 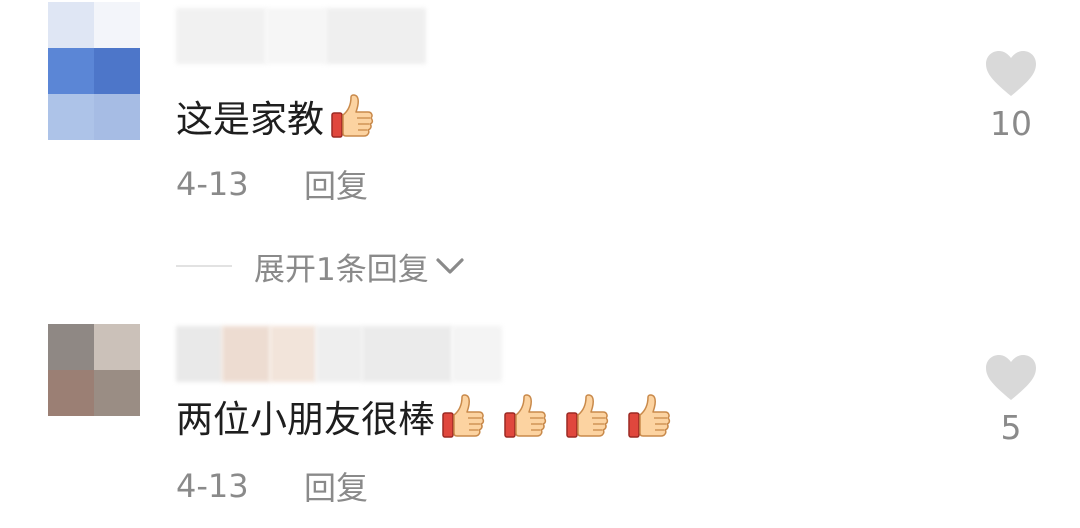 I want to click on expand-replies-label: 展开1条回复, so click(x=341, y=269).